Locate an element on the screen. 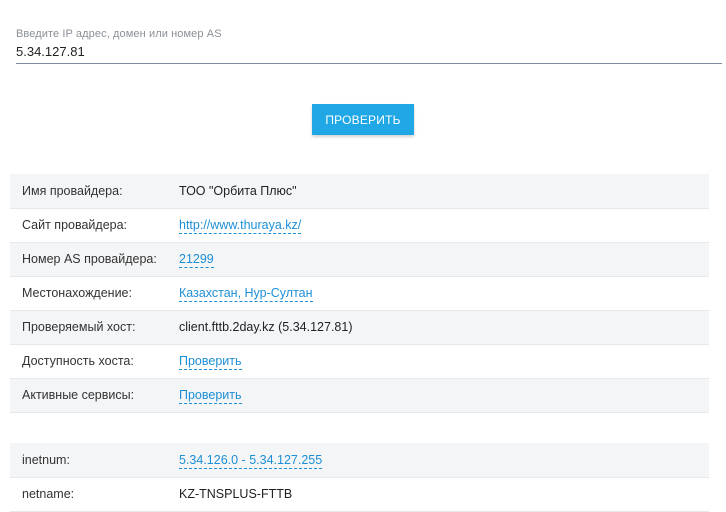  check-services-link: Проверить is located at coordinates (210, 396).